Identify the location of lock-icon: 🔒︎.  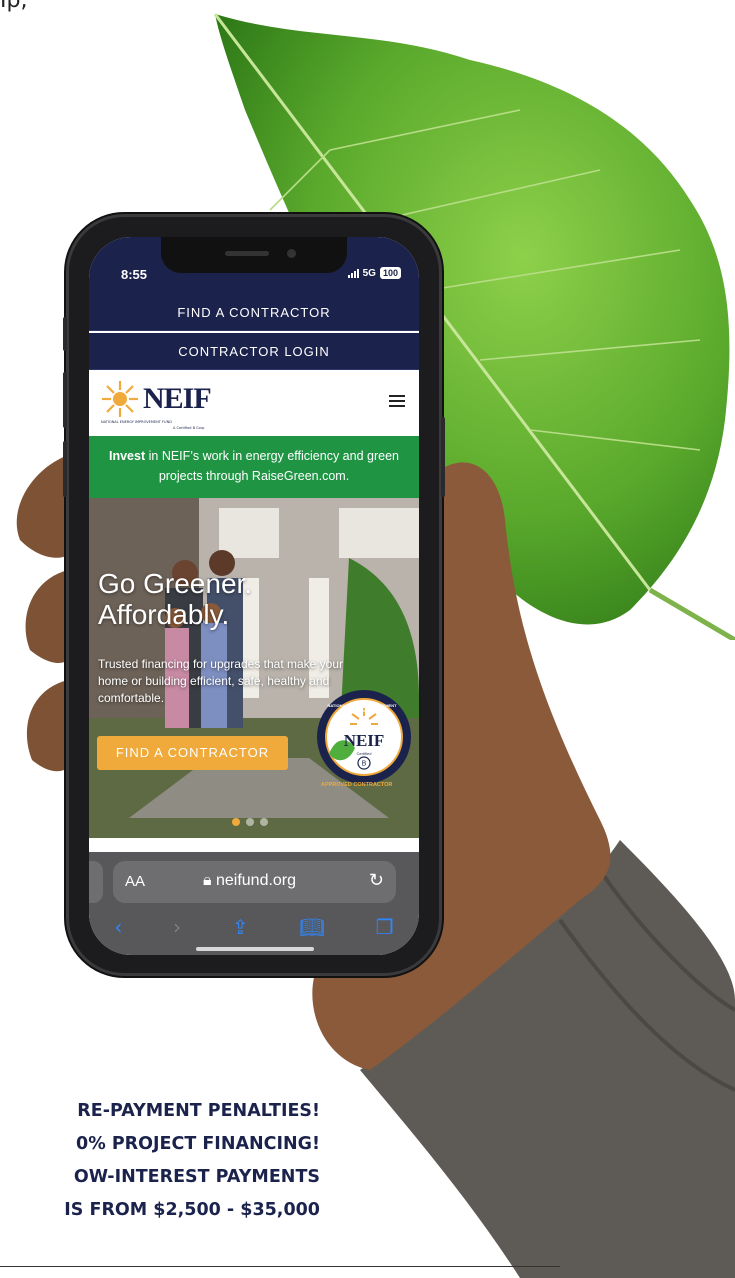
(207, 880).